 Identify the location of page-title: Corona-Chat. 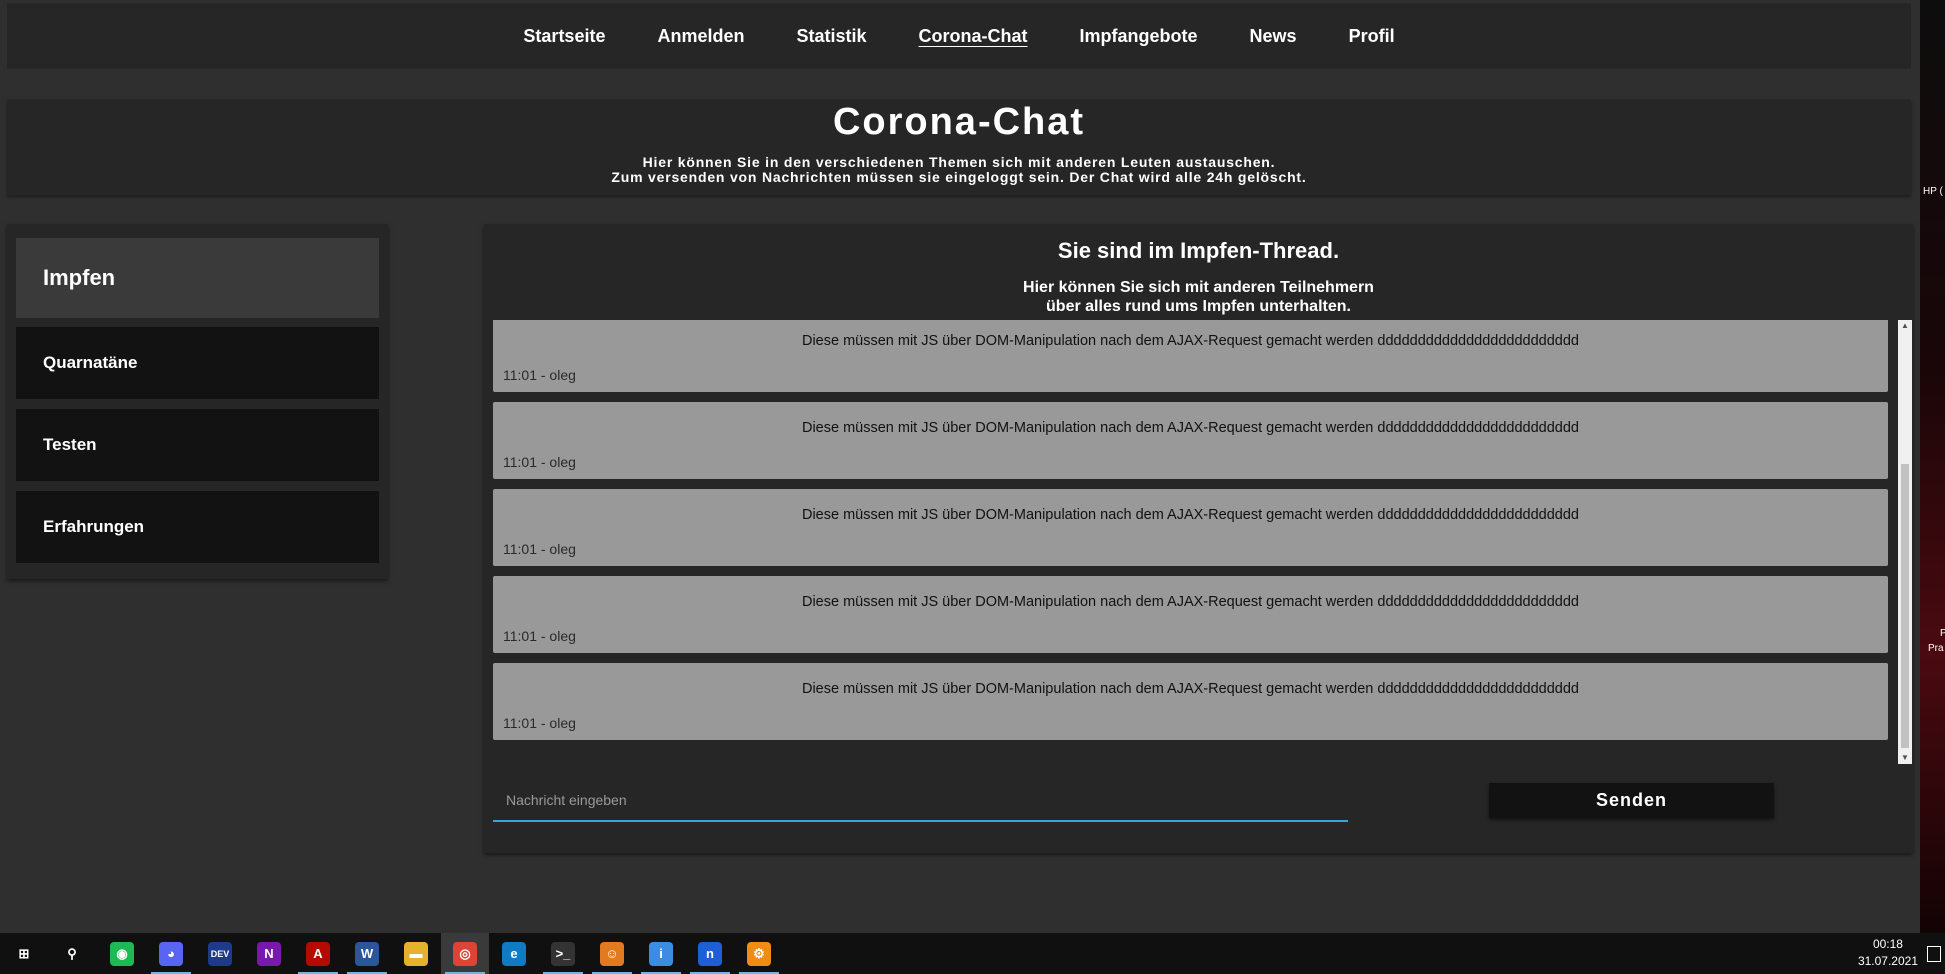
(959, 122).